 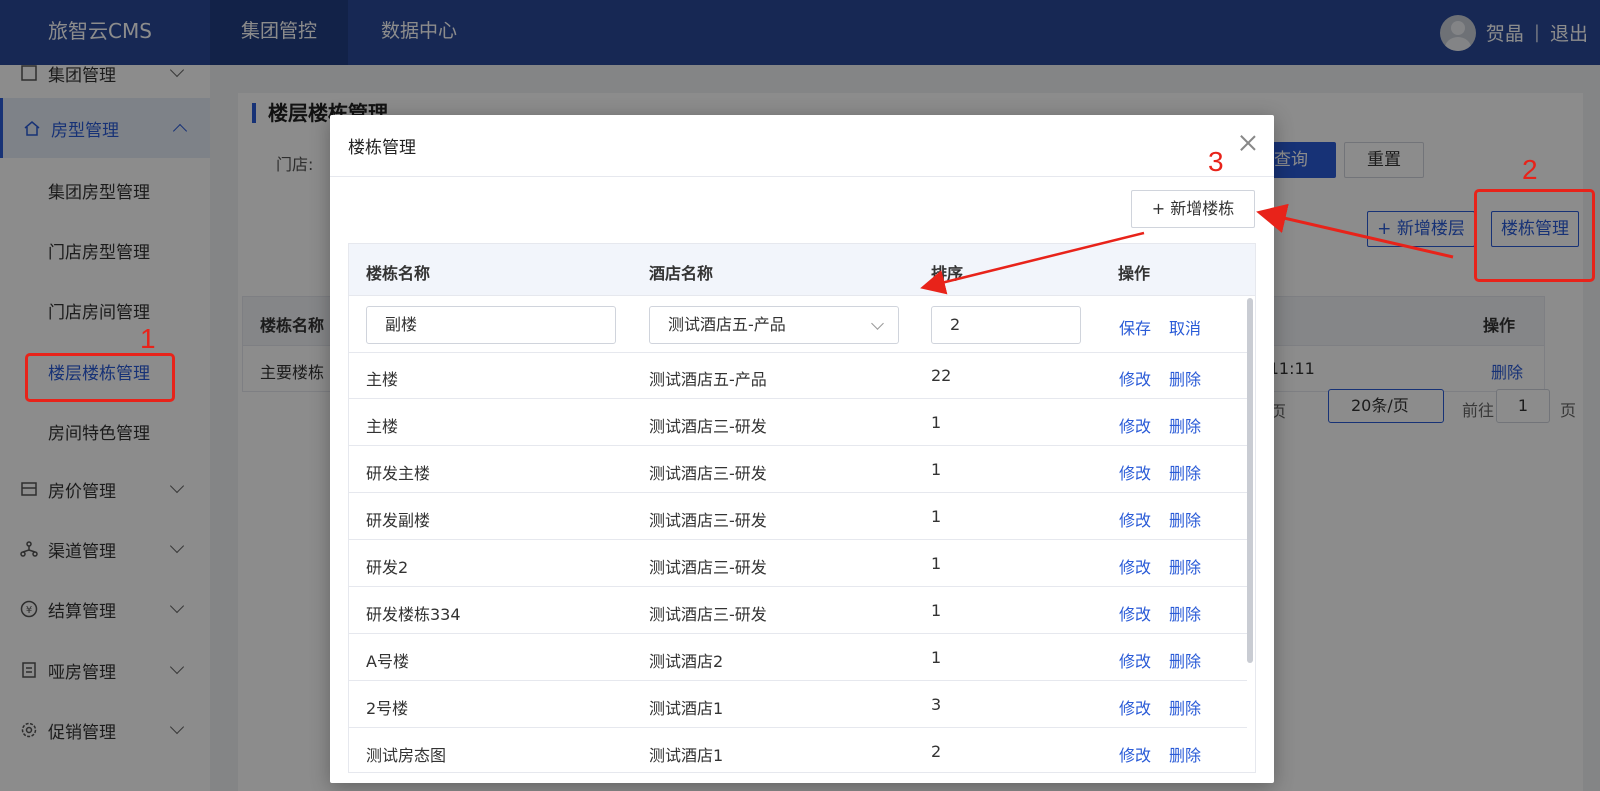 What do you see at coordinates (1134, 273) in the screenshot?
I see `col-ops: 操作` at bounding box center [1134, 273].